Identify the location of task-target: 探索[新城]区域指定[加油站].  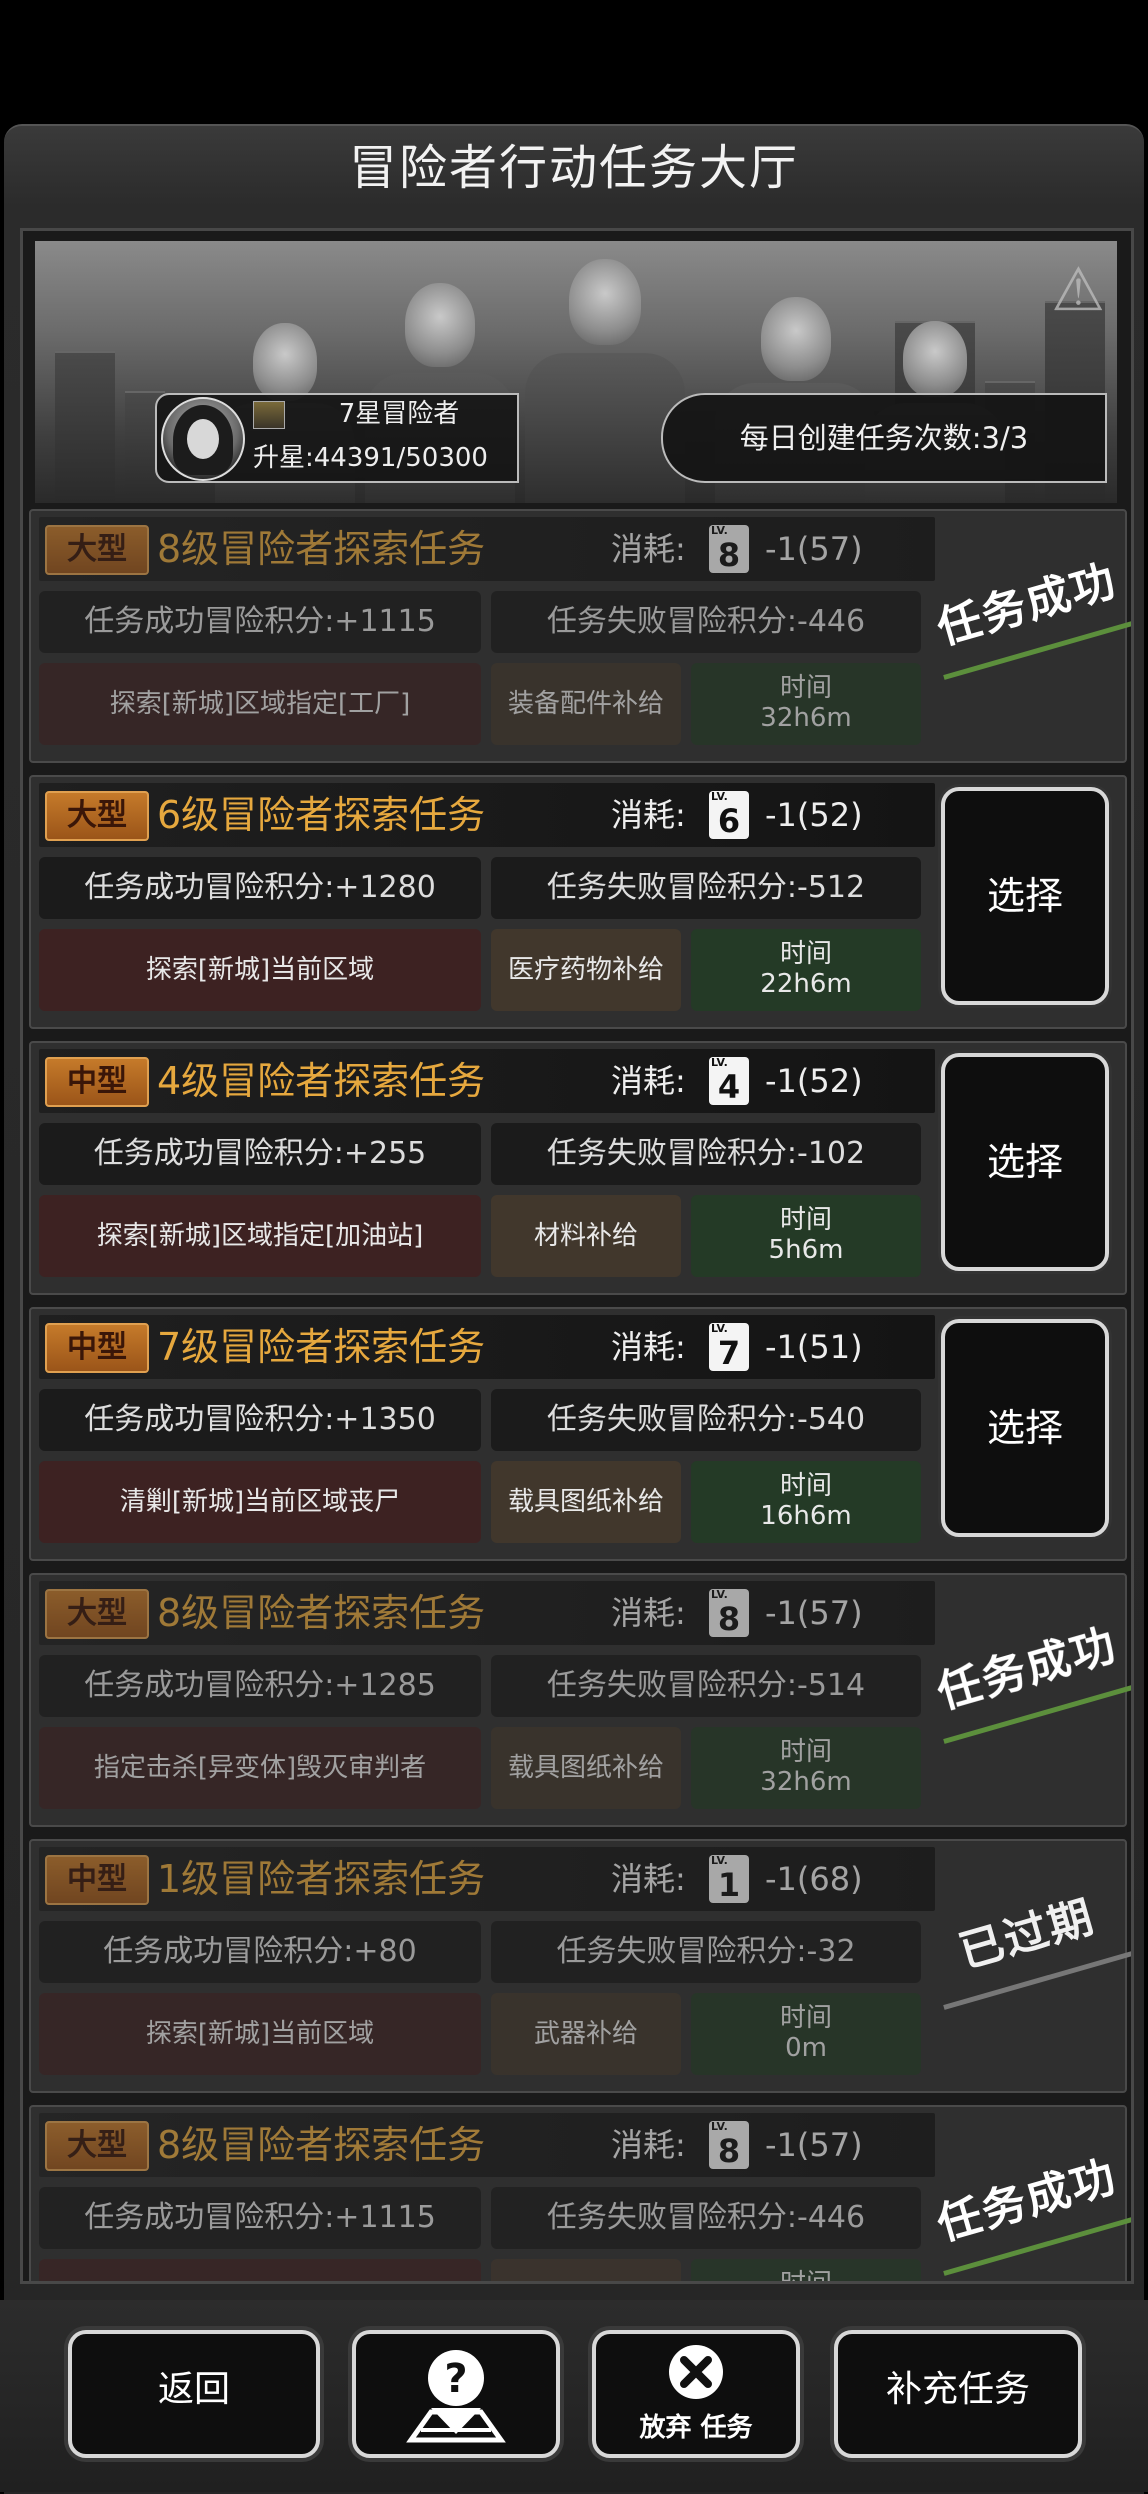
(260, 1236).